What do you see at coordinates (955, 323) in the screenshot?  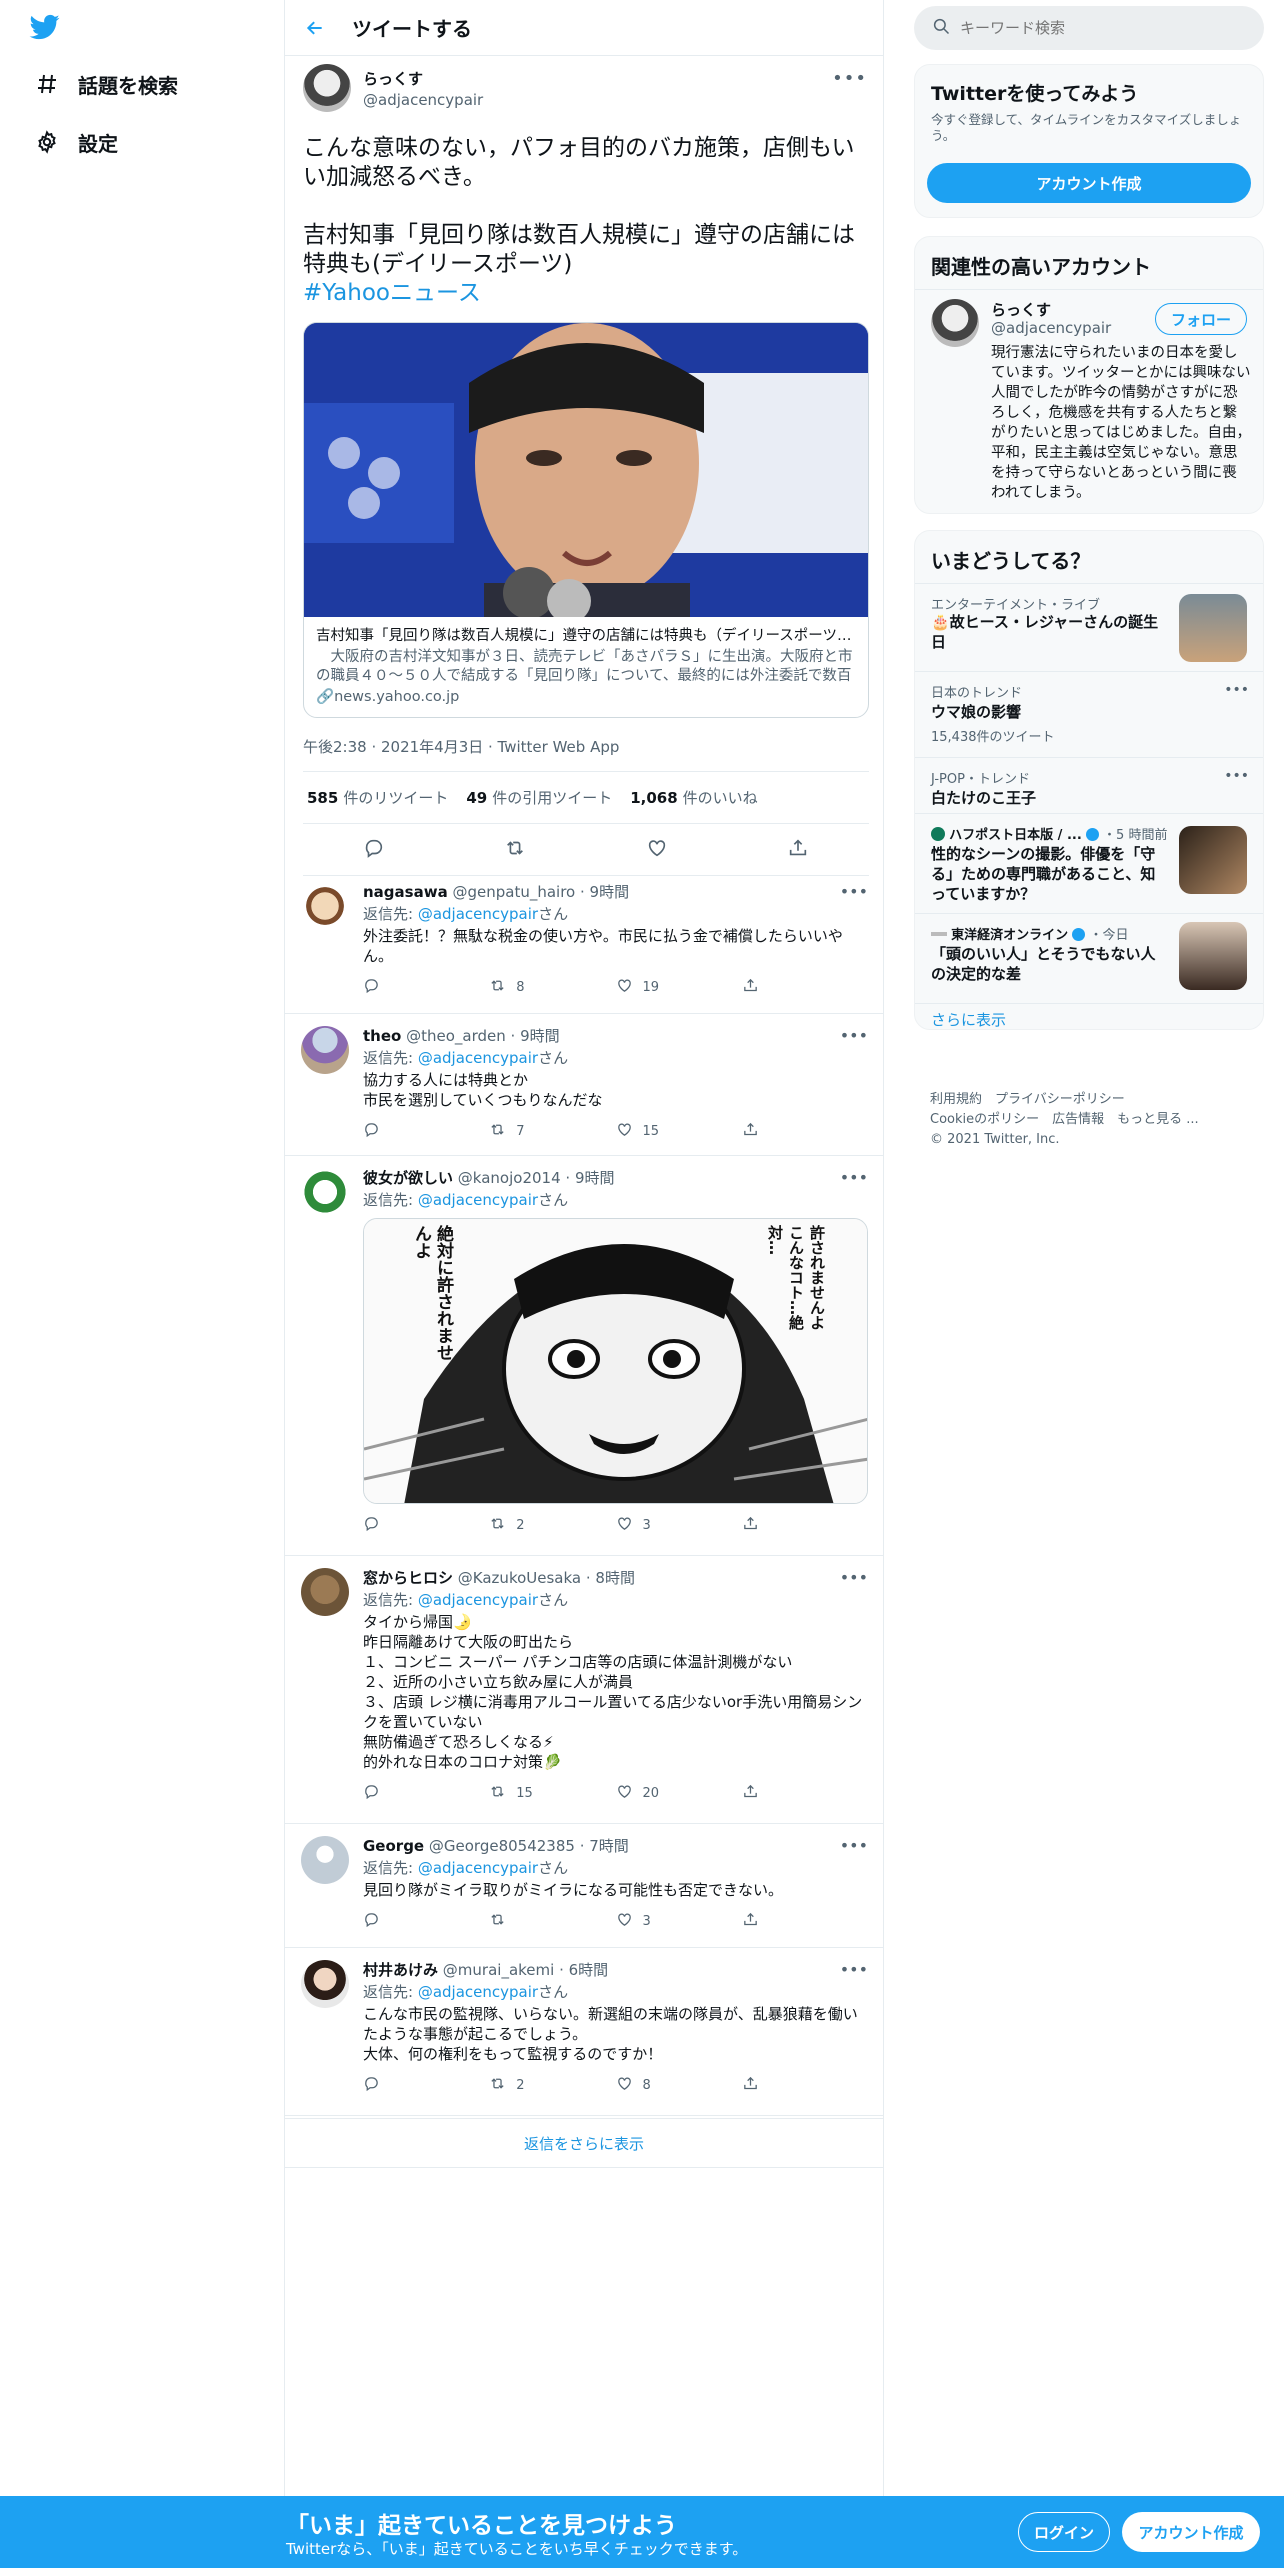 I see `related-avatar` at bounding box center [955, 323].